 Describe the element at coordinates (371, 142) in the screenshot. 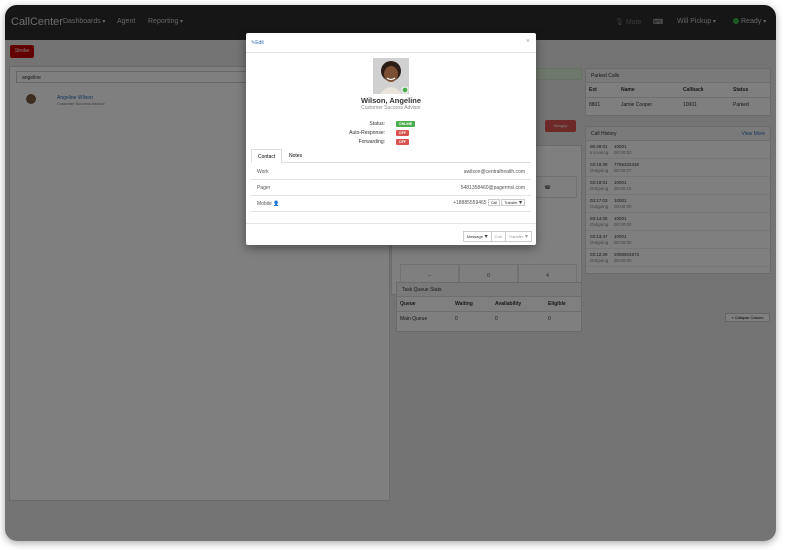

I see `forwarding-label: Forwarding:` at that location.